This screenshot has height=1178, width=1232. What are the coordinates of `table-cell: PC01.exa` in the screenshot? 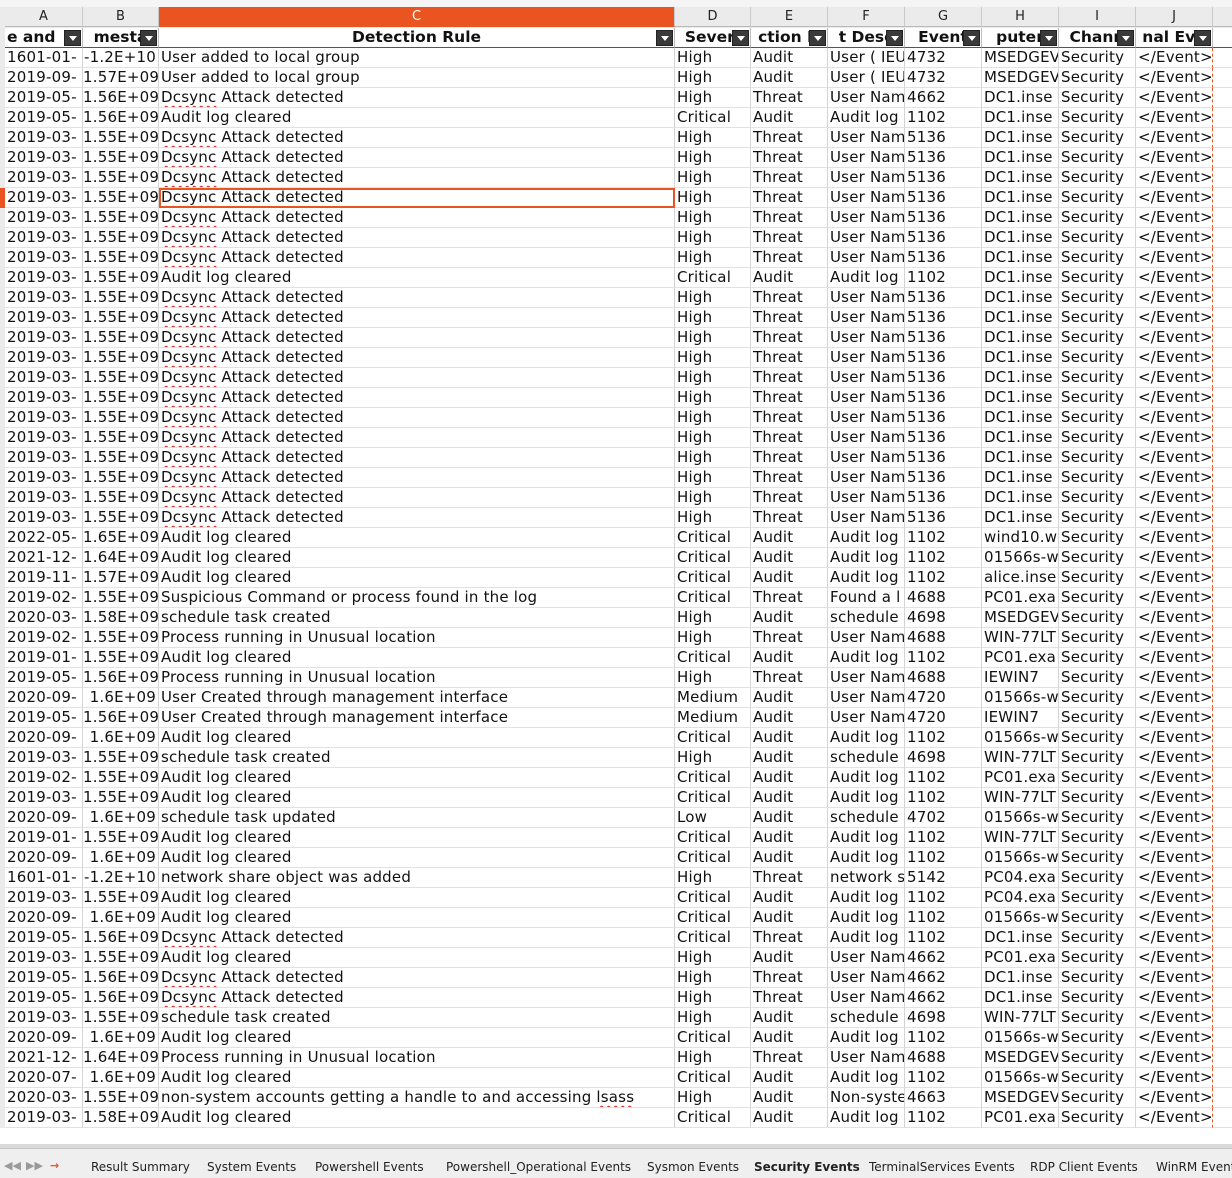 It's located at (1020, 598).